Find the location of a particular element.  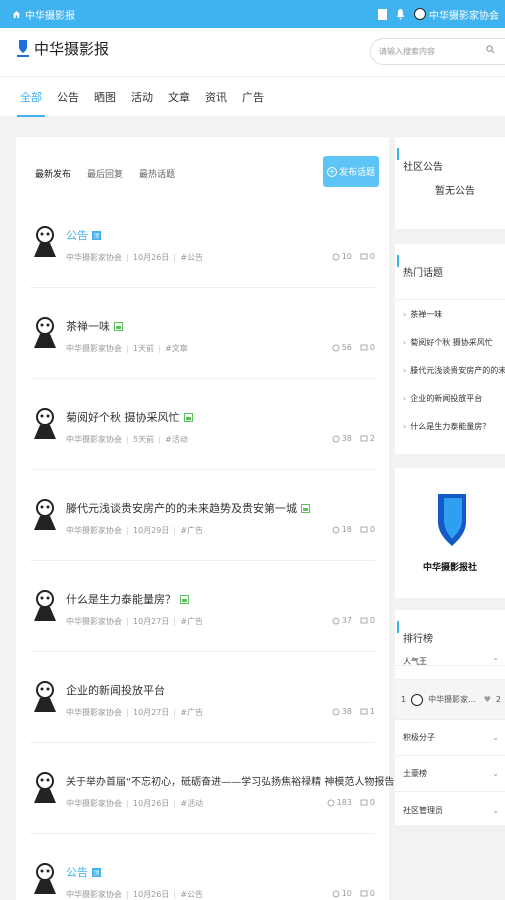

post-title: 什么是生力泰能量房？ is located at coordinates (127, 599).